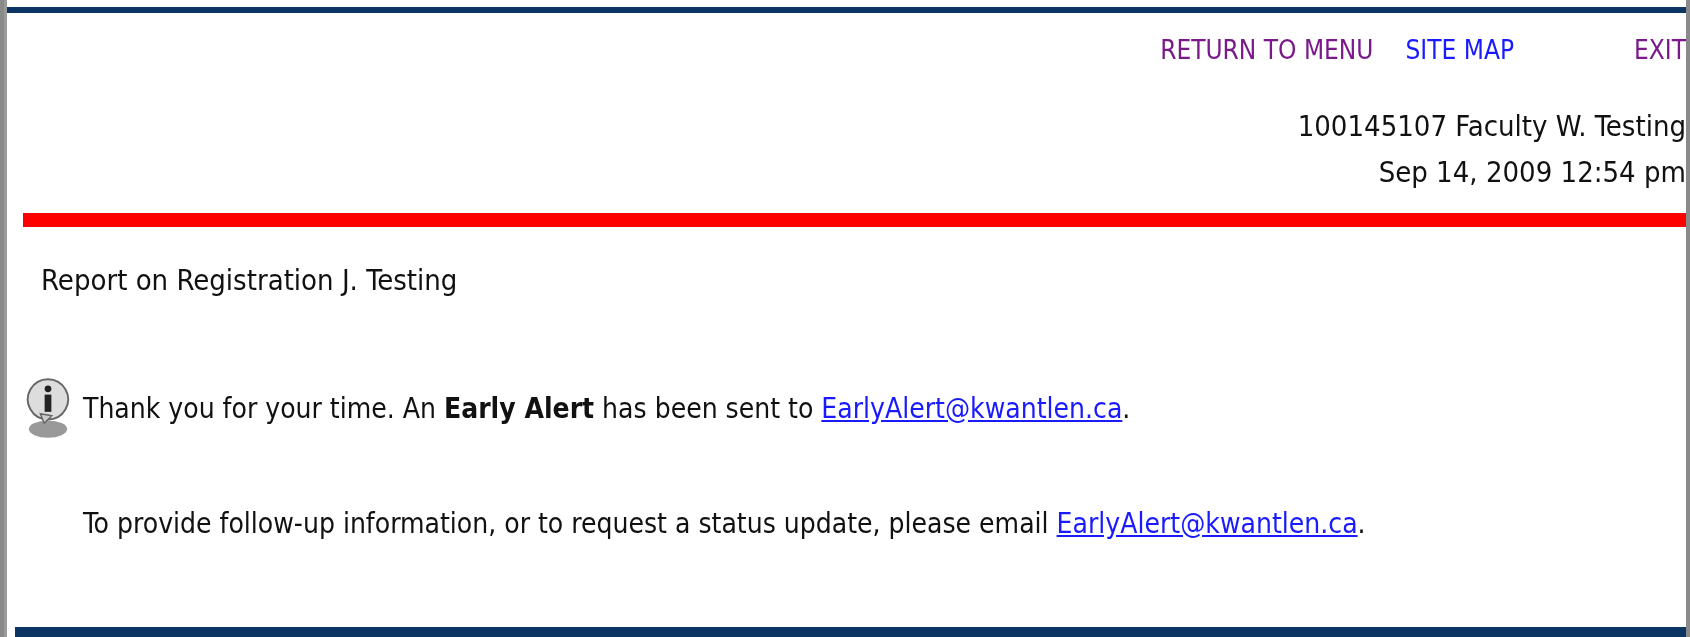 The width and height of the screenshot is (1690, 637). What do you see at coordinates (250, 280) in the screenshot?
I see `page-title: Report on Registration J. Testing` at bounding box center [250, 280].